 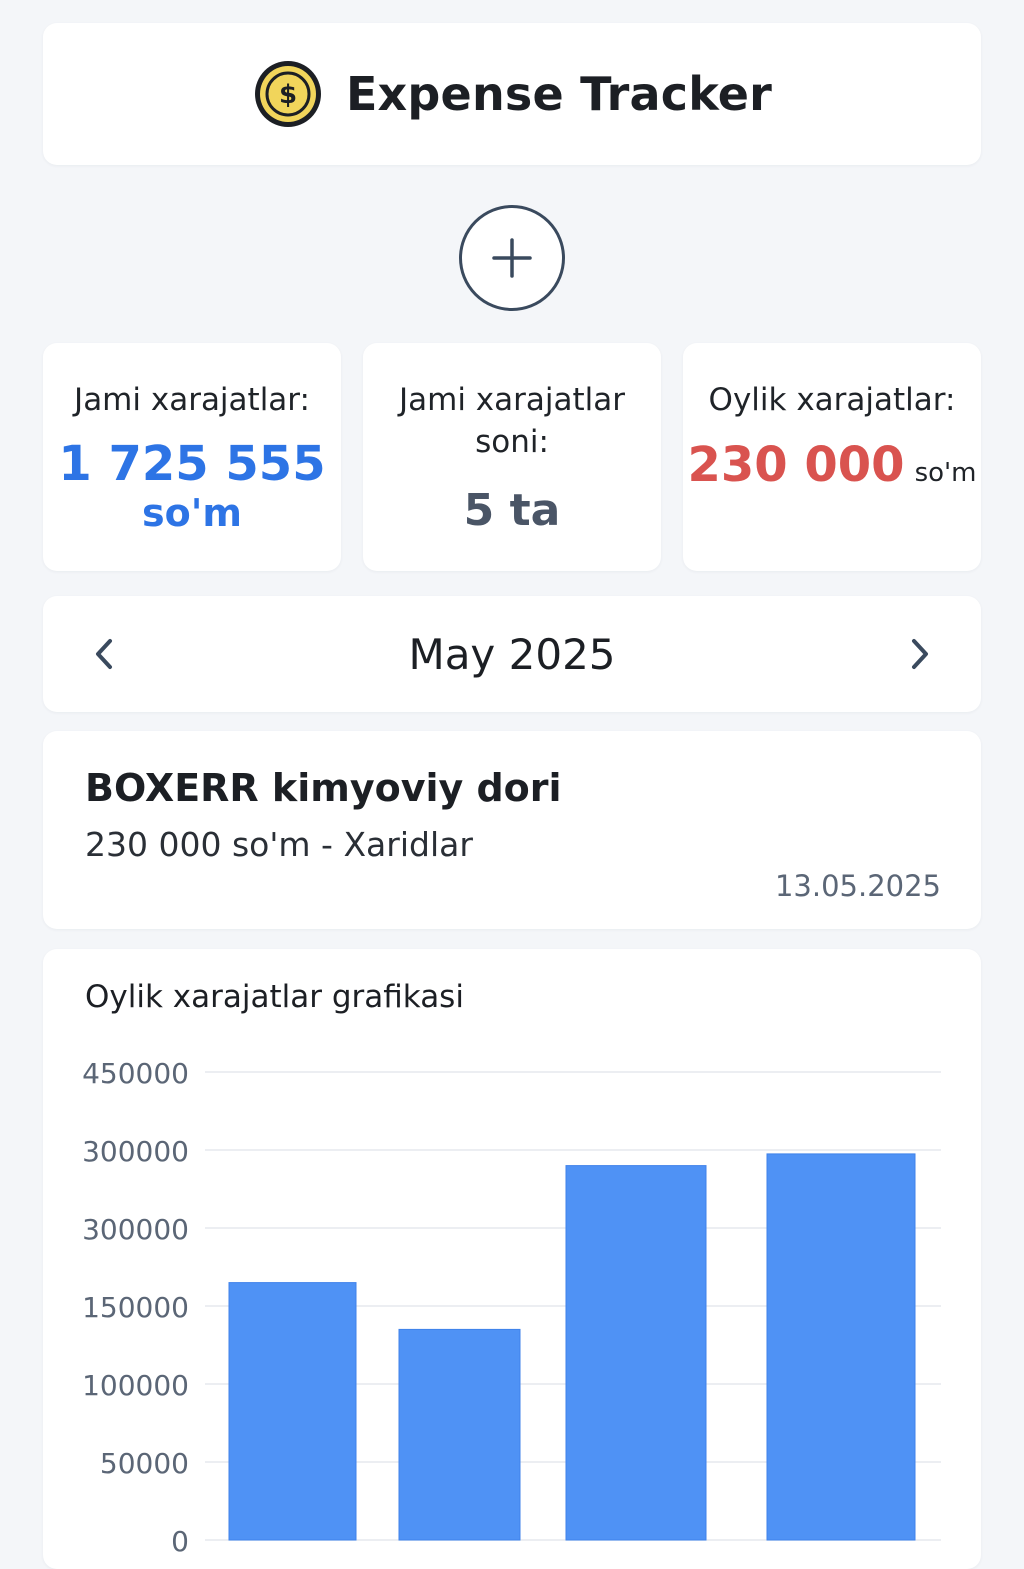 What do you see at coordinates (832, 400) in the screenshot?
I see `monthly-expenses-label: Oylik xarajatlar:` at bounding box center [832, 400].